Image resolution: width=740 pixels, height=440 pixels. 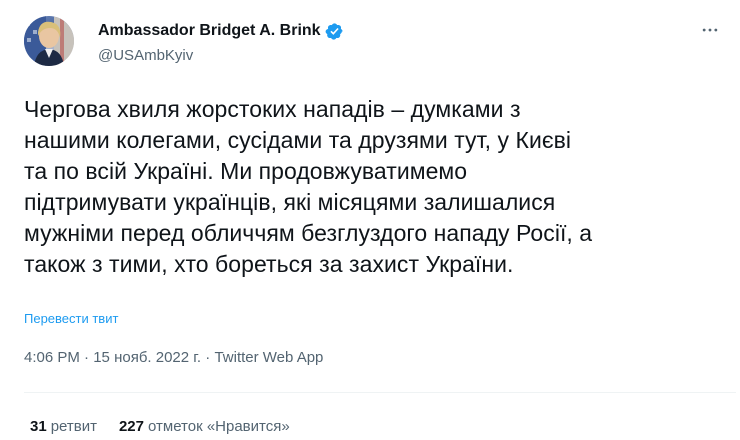 What do you see at coordinates (268, 357) in the screenshot?
I see `tweet-source: Twitter Web App` at bounding box center [268, 357].